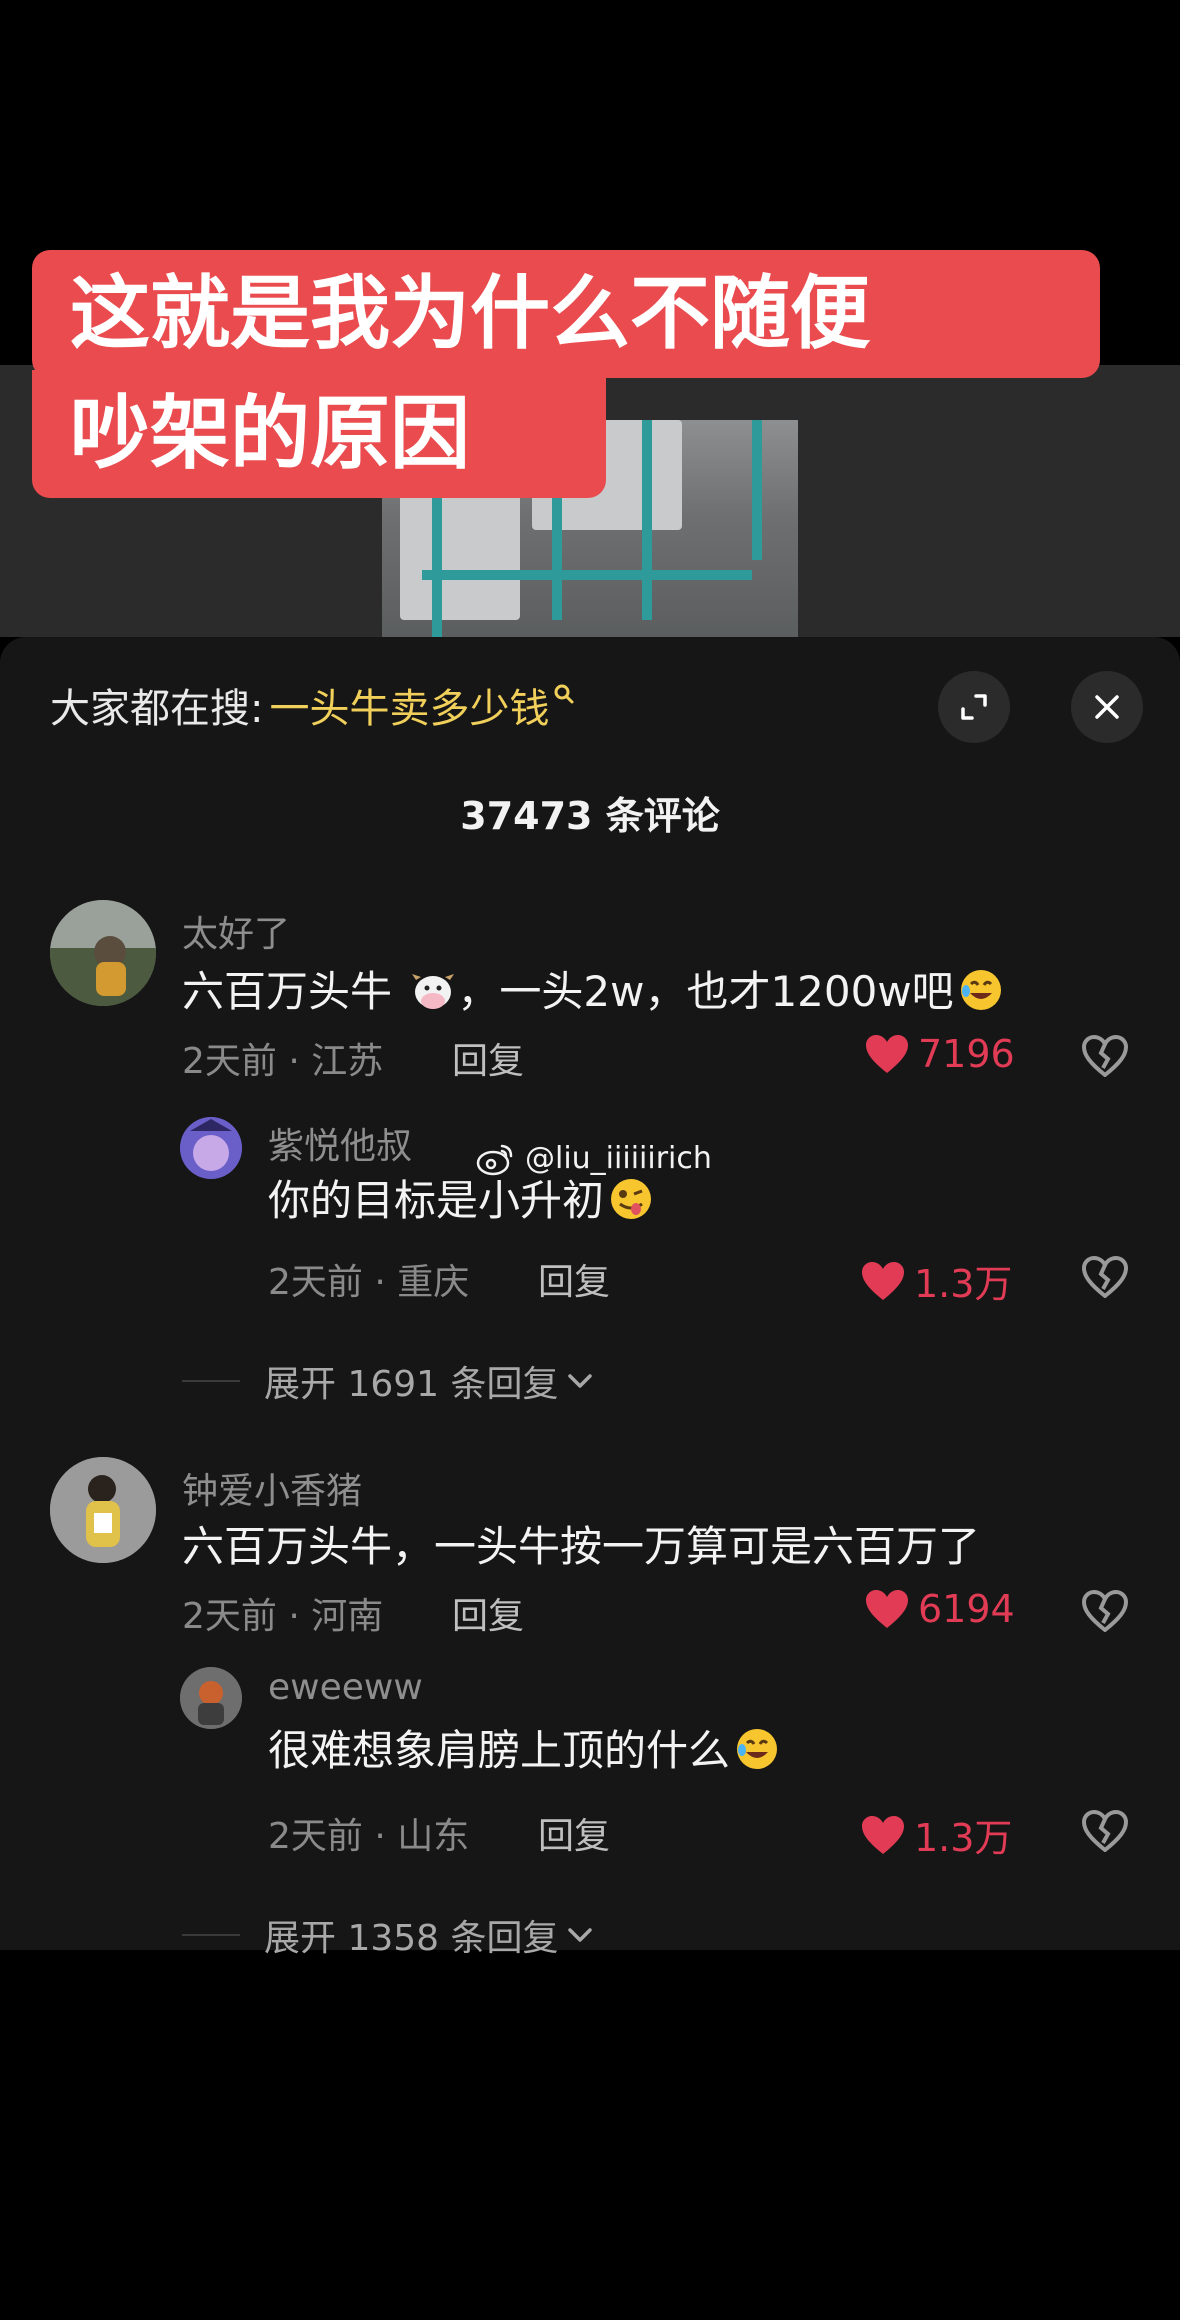 This screenshot has width=1180, height=2320. Describe the element at coordinates (1107, 707) in the screenshot. I see `close-icon` at that location.